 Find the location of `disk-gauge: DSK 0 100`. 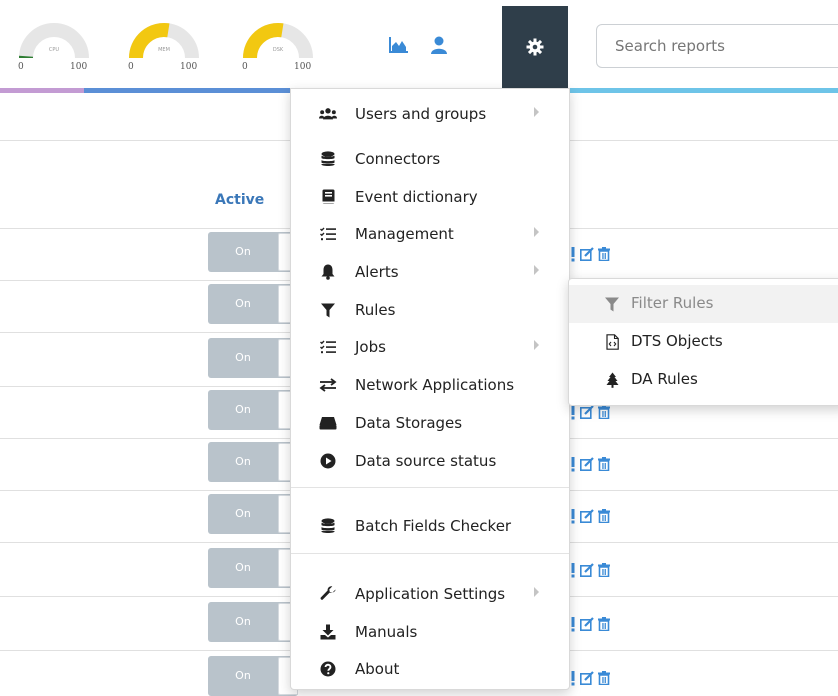

disk-gauge: DSK 0 100 is located at coordinates (278, 42).